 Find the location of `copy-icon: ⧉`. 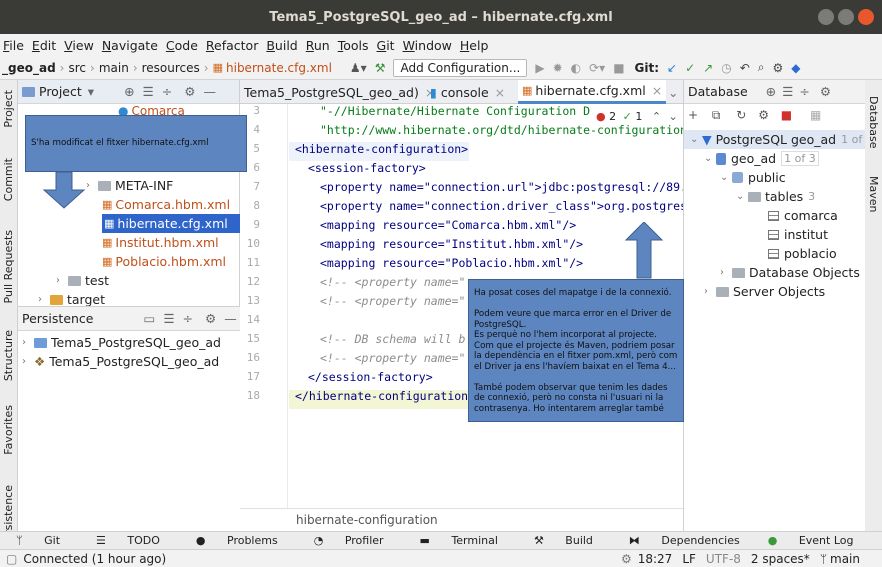

copy-icon: ⧉ is located at coordinates (716, 115).